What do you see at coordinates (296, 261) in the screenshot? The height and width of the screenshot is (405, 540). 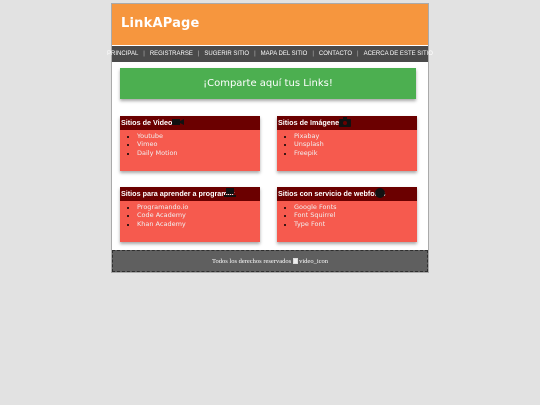 I see `broken-image-glyph` at bounding box center [296, 261].